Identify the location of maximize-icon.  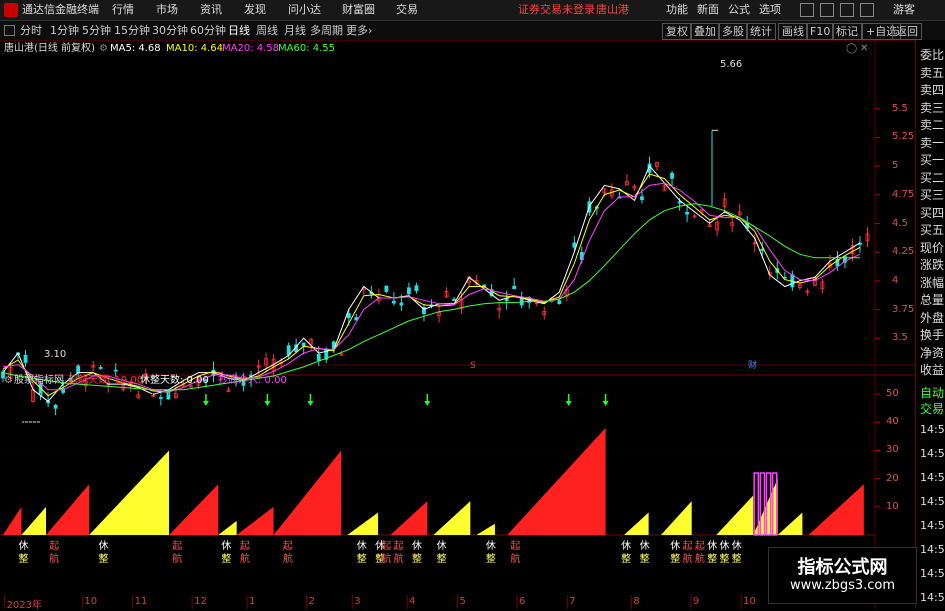
(847, 10).